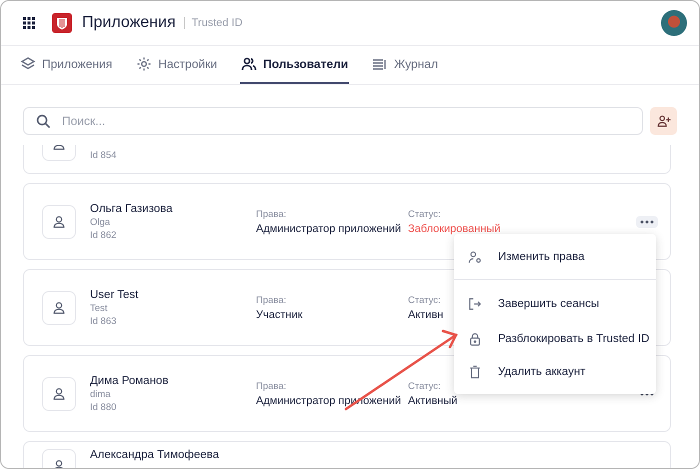  What do you see at coordinates (475, 339) in the screenshot?
I see `lock-icon` at bounding box center [475, 339].